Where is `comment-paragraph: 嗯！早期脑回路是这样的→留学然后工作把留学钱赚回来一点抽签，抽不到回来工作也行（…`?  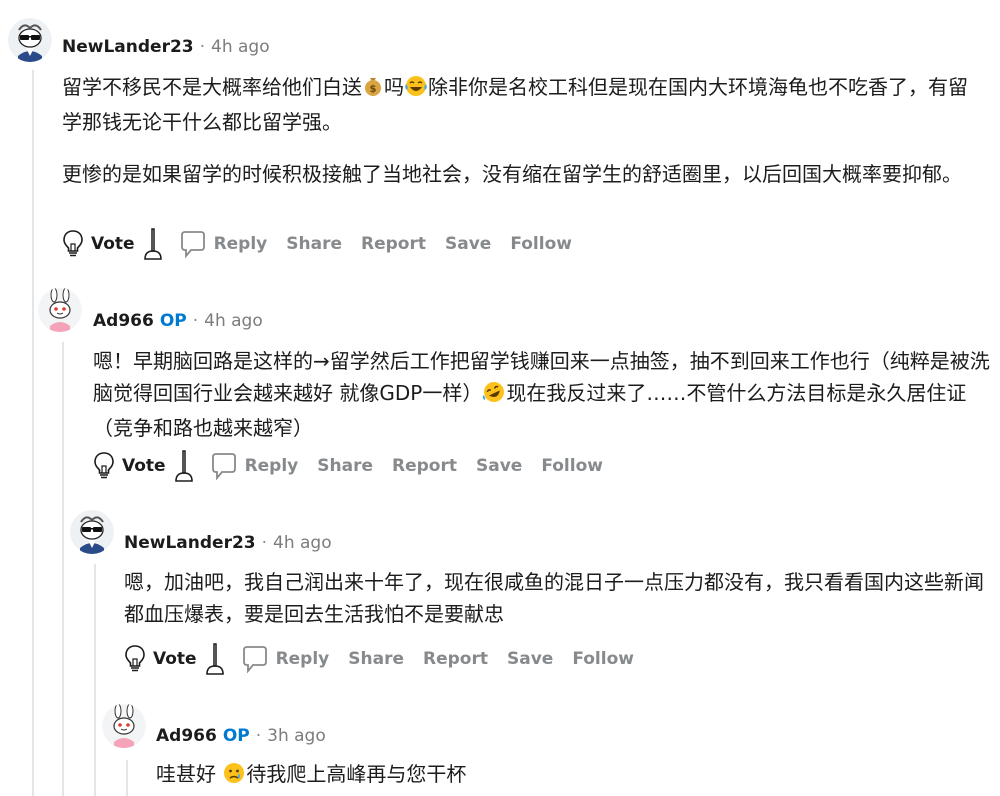
comment-paragraph: 嗯！早期脑回路是这样的→留学然后工作把留学钱赚回来一点抽签，抽不到回来工作也行（… is located at coordinates (543, 394).